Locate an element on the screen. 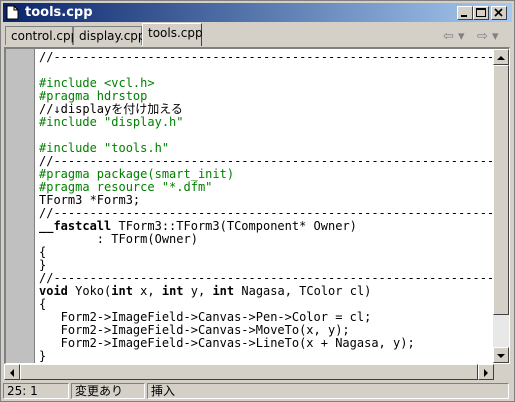 The width and height of the screenshot is (515, 402). insert-mode-status: 挿入 is located at coordinates (328, 391).